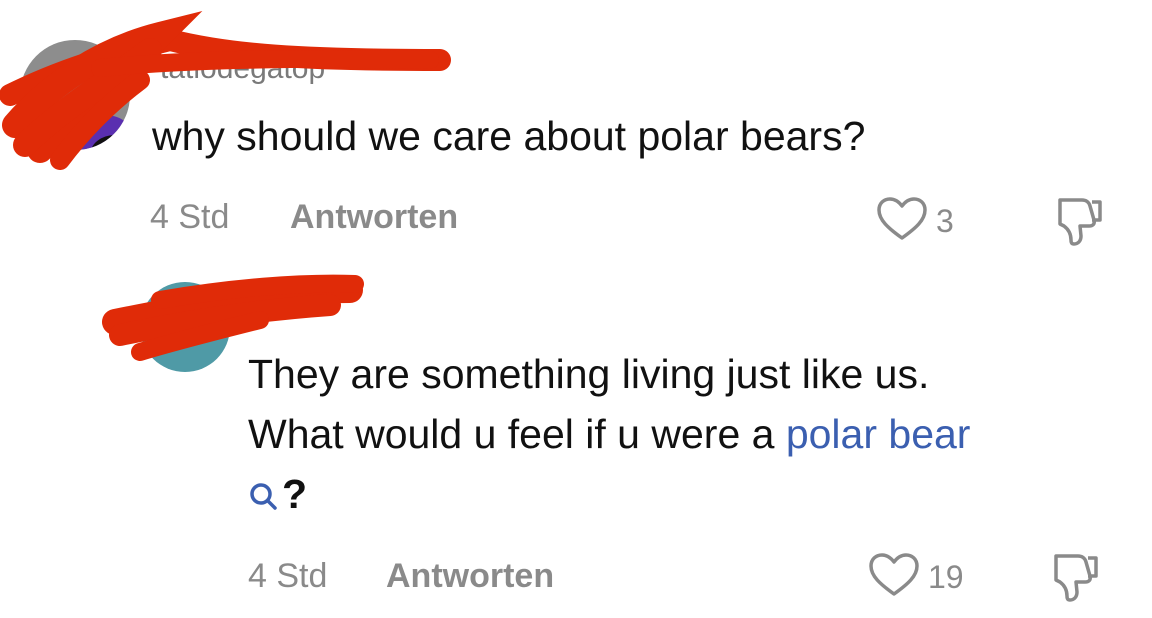  Describe the element at coordinates (946, 577) in the screenshot. I see `like-count: 19` at that location.